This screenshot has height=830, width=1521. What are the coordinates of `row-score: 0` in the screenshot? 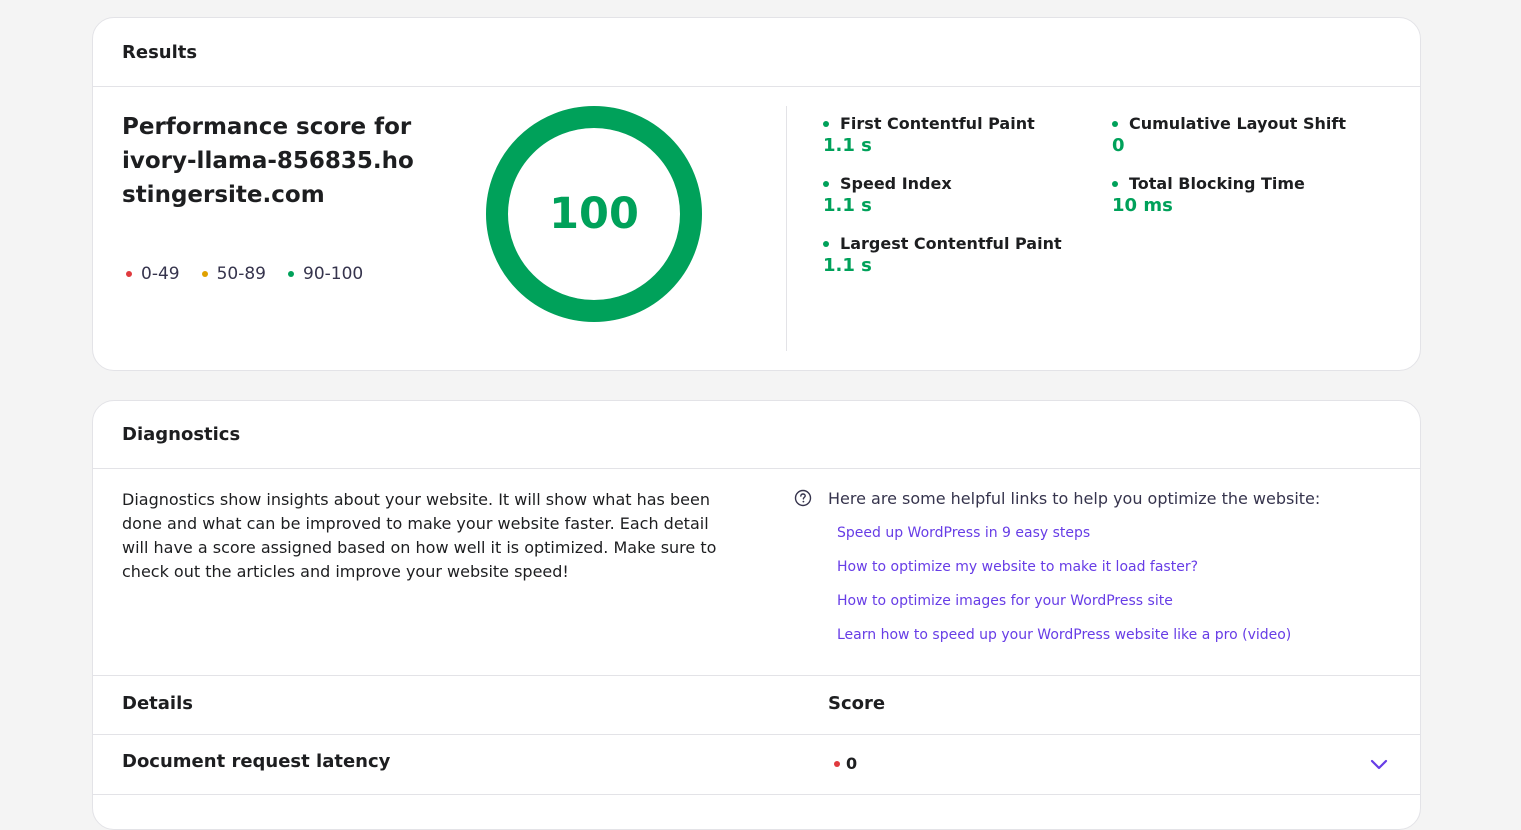 It's located at (845, 763).